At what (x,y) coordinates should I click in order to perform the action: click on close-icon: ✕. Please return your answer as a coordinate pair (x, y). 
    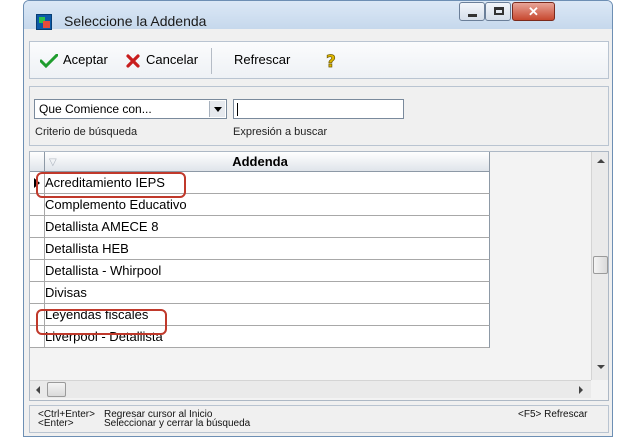
    Looking at the image, I should click on (533, 11).